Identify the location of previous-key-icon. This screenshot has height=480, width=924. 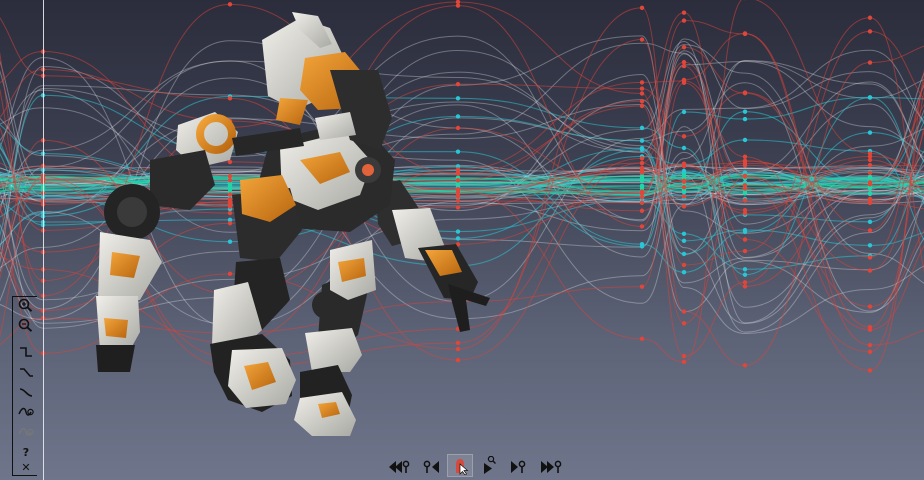
(431, 466).